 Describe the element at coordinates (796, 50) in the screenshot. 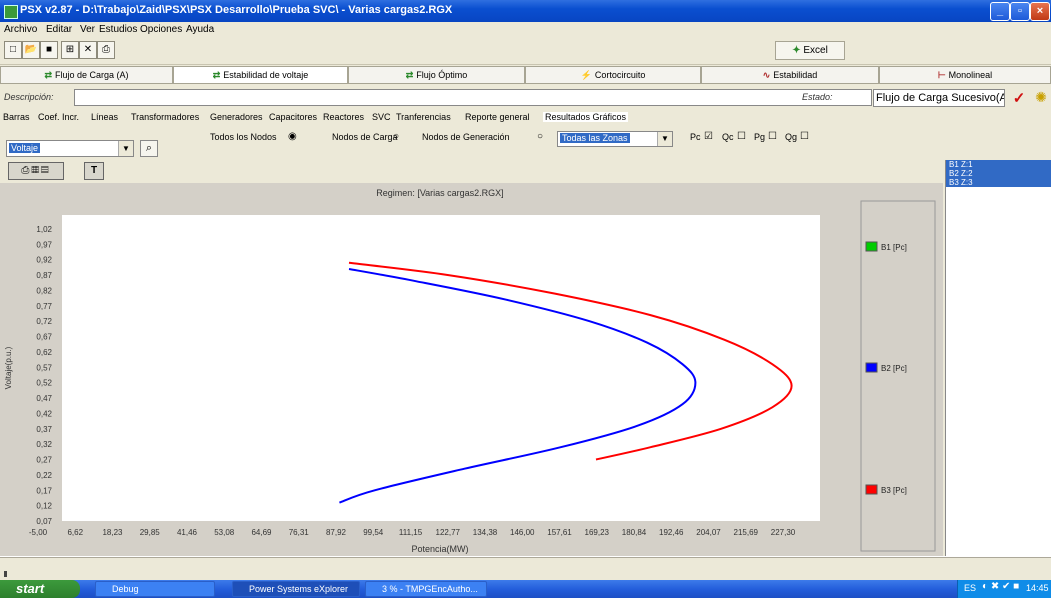

I see `excel-icon: ✦` at that location.